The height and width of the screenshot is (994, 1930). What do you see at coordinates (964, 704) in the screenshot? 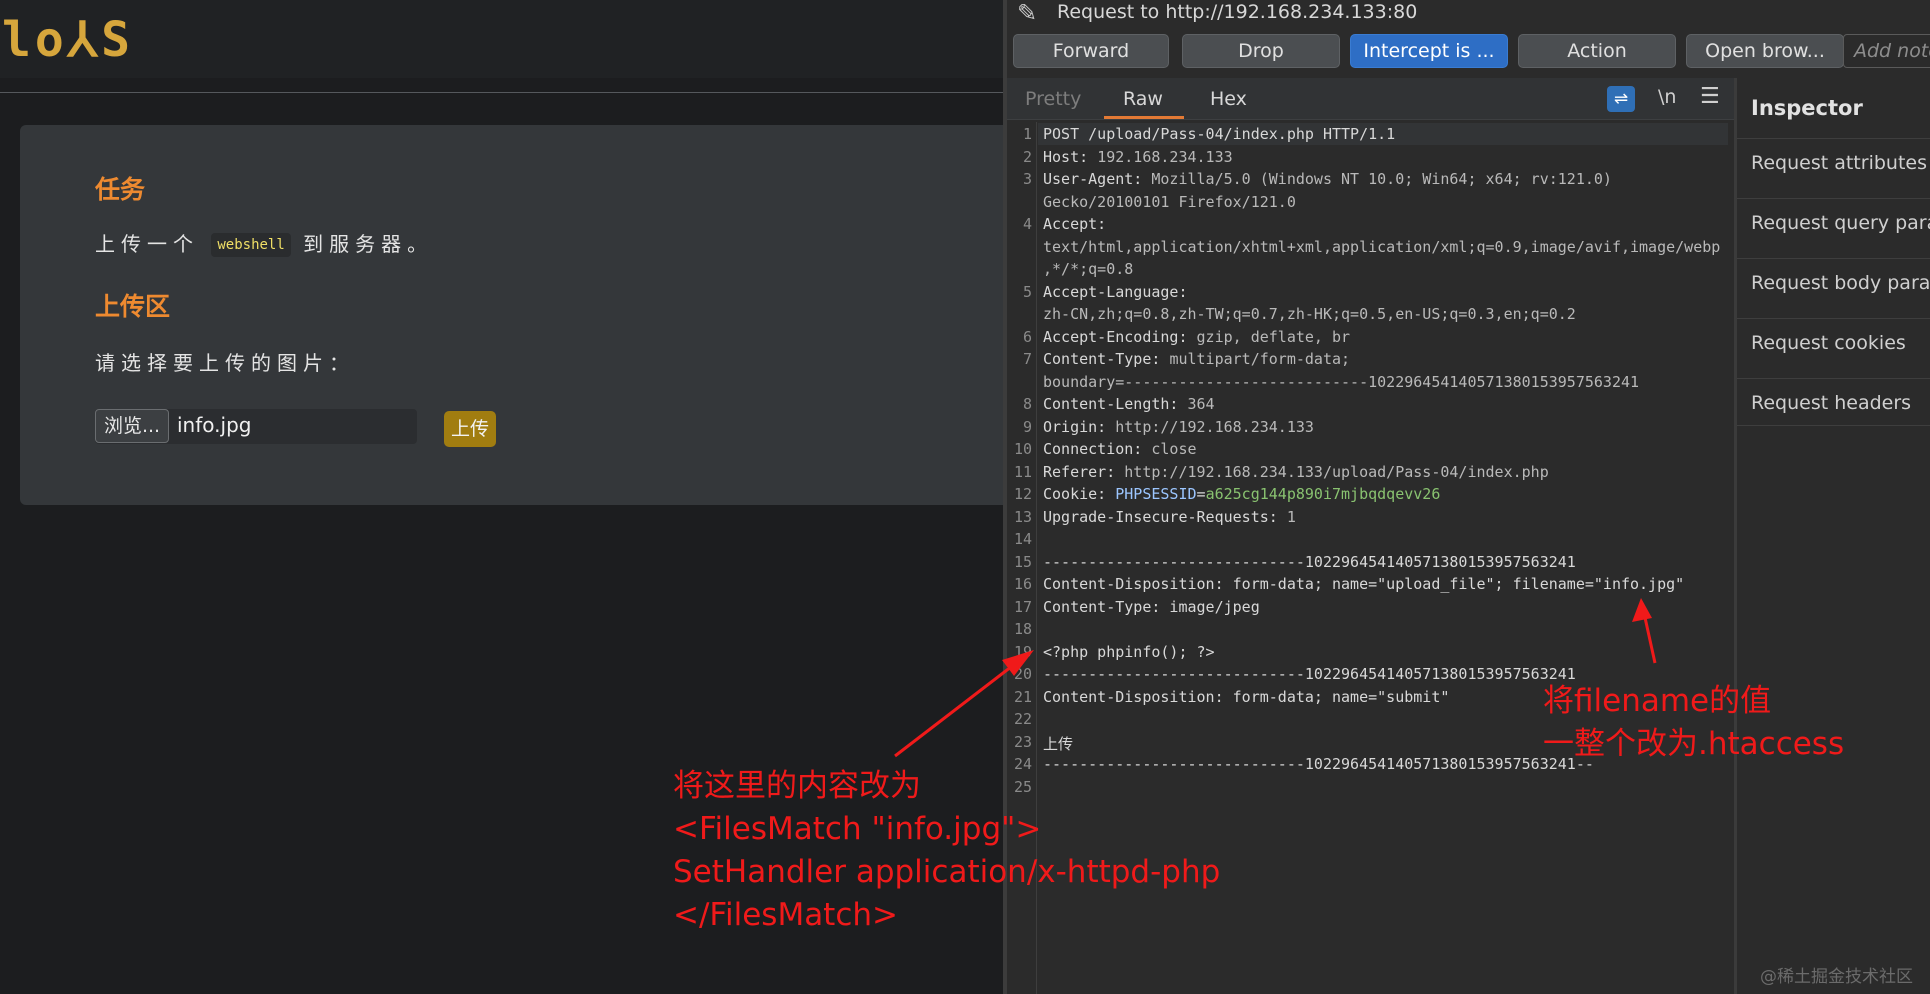
I see `arrow-to-payload-line` at bounding box center [964, 704].